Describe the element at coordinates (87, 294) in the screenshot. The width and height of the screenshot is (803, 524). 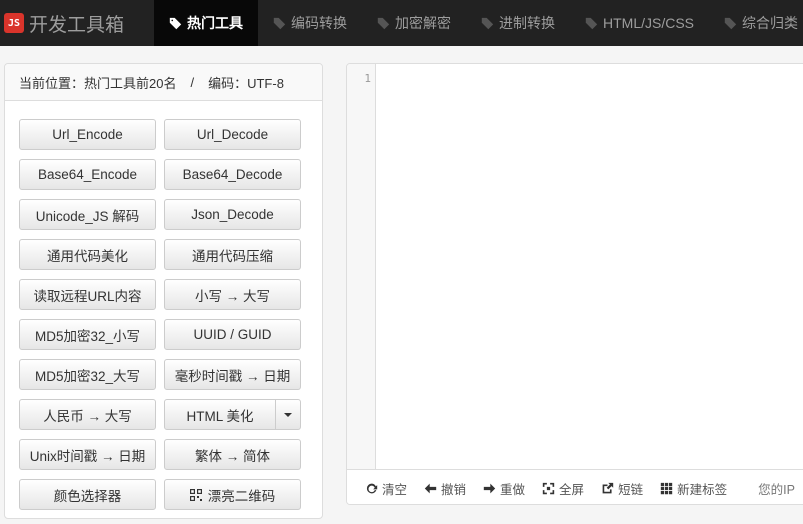
I see `read-remote-url-button: 读取远程URL内容` at that location.